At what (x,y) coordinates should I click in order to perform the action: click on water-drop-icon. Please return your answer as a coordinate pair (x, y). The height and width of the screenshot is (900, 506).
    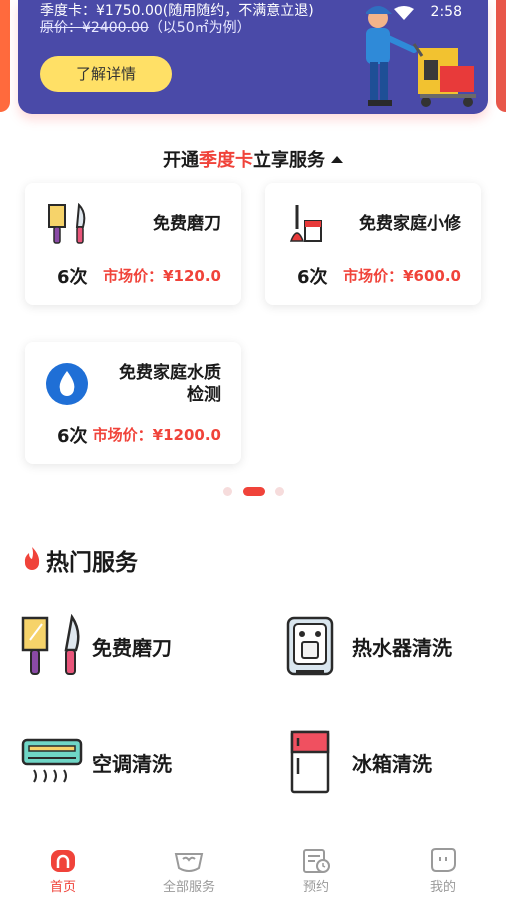
    Looking at the image, I should click on (67, 384).